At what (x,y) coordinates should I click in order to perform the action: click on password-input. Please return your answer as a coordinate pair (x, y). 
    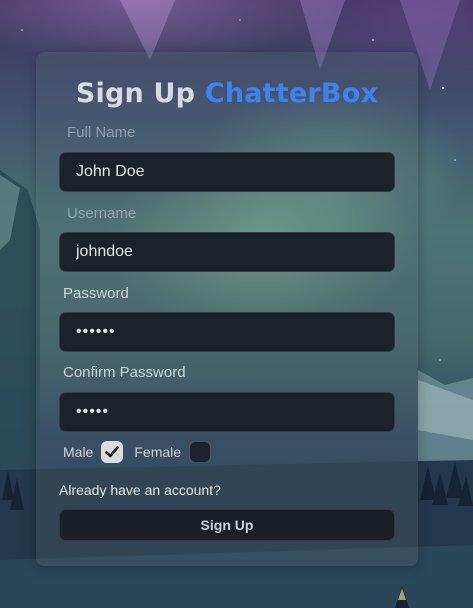
    Looking at the image, I should click on (227, 332).